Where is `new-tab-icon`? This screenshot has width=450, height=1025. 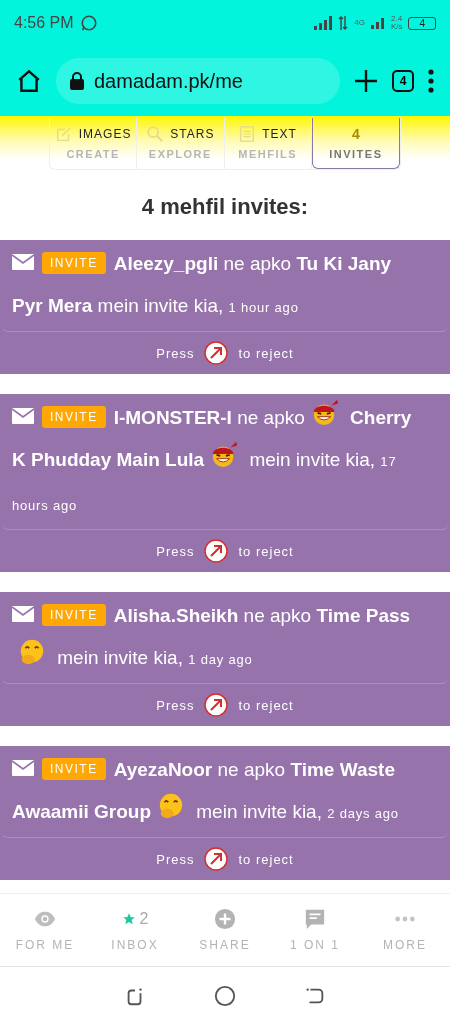
new-tab-icon is located at coordinates (366, 81).